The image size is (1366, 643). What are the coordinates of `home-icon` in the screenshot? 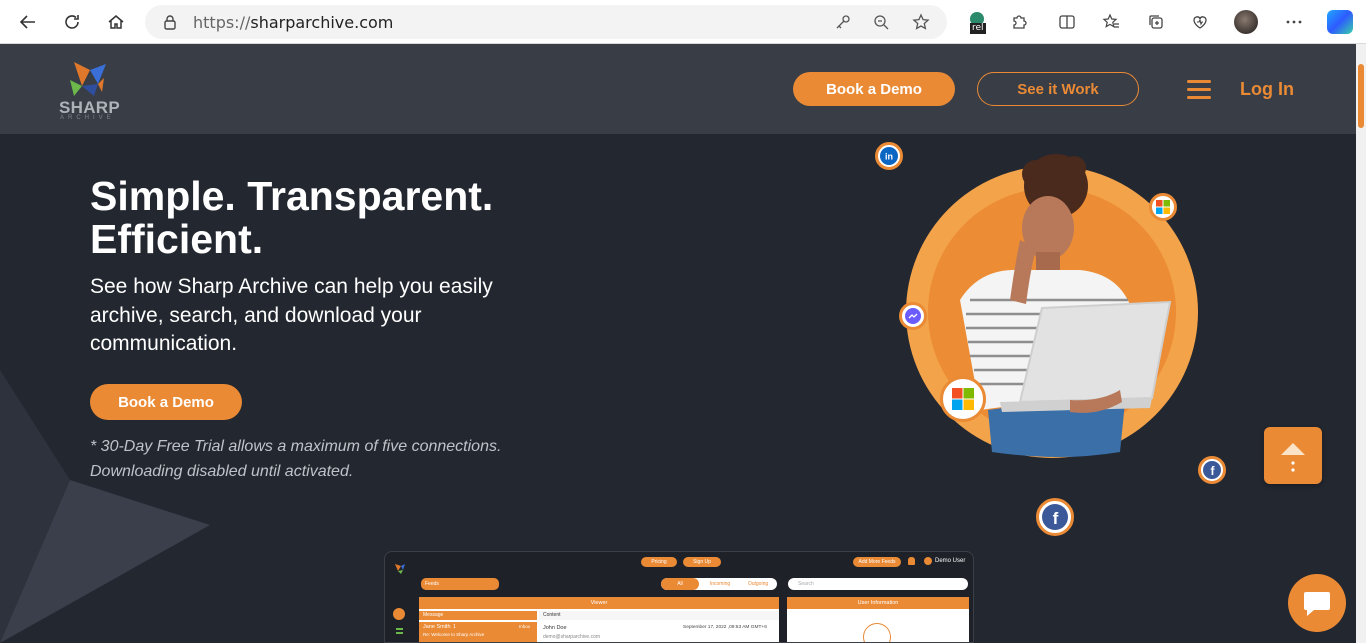 It's located at (116, 22).